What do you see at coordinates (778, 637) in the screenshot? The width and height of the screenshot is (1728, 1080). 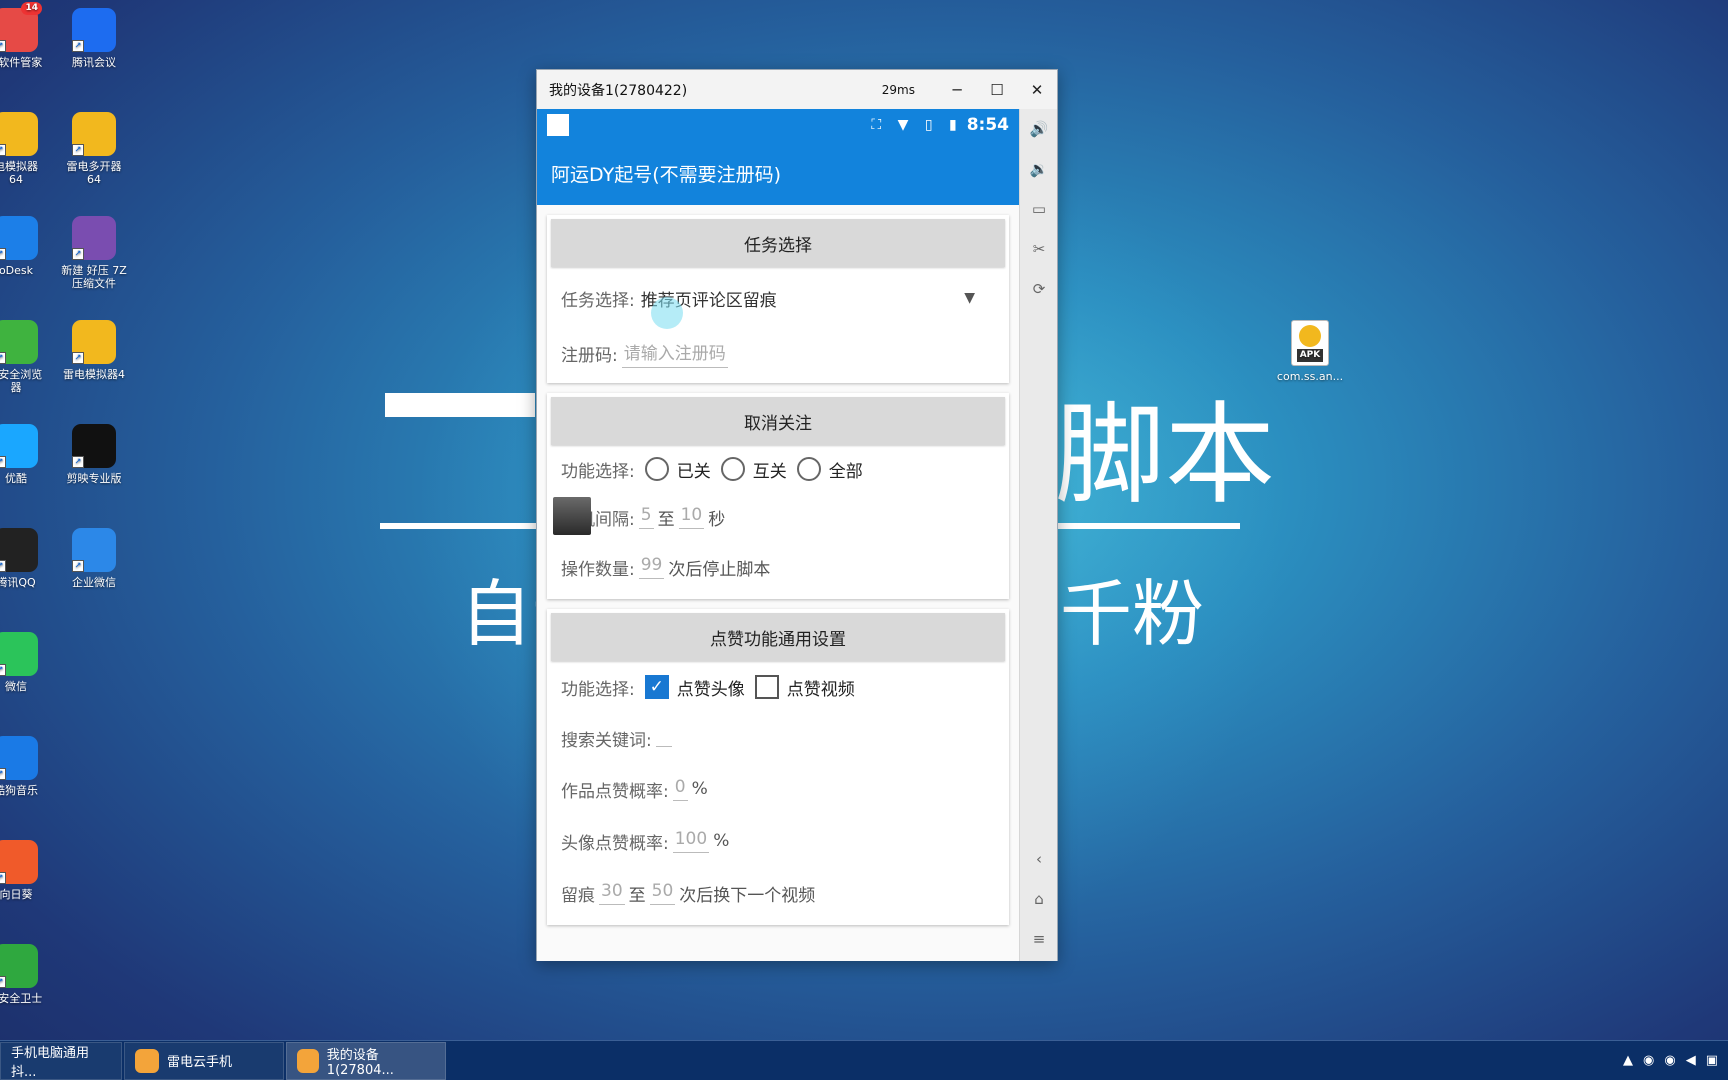 I see `like-section-header: 点赞功能通用设置` at bounding box center [778, 637].